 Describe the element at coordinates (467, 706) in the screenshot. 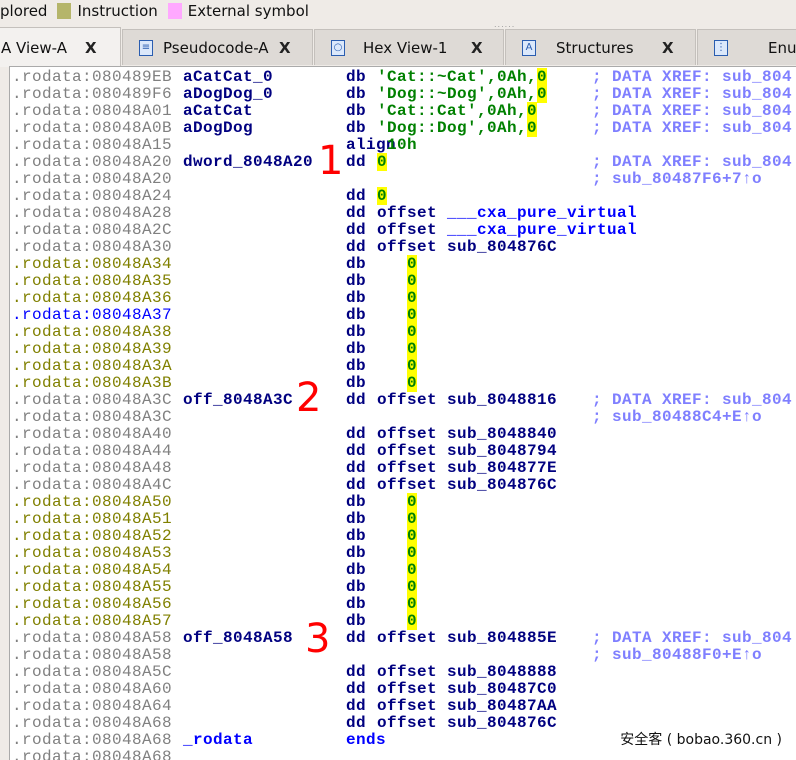

I see `row-operand: offset sub_80487AA` at that location.